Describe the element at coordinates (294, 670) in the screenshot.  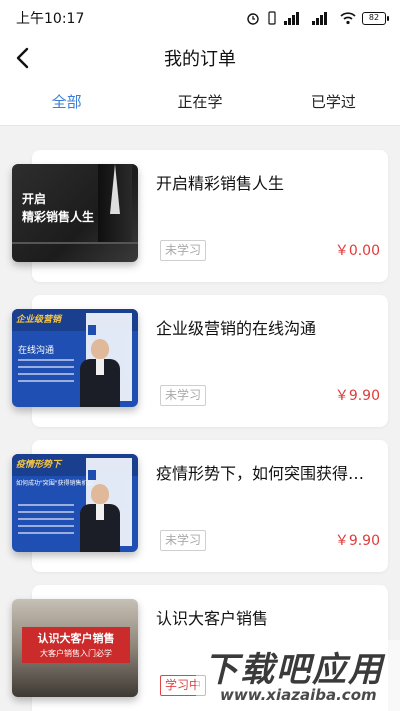
I see `watermark-logo: 下载吧应用` at that location.